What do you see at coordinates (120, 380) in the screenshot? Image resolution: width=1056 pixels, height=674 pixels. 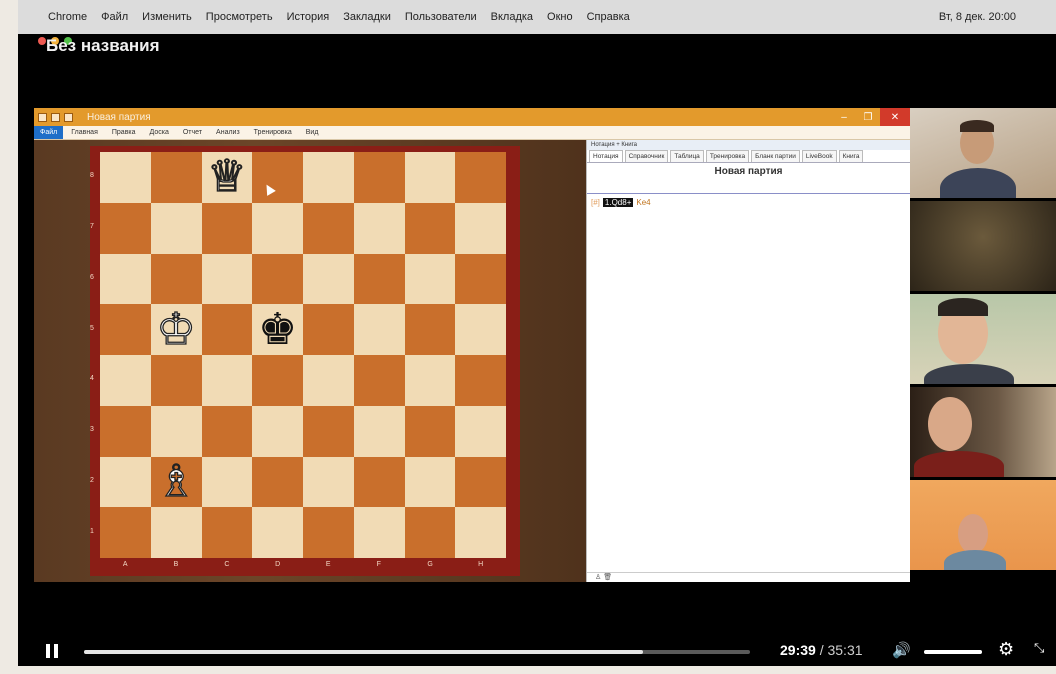 I see `square-a4: 4` at bounding box center [120, 380].